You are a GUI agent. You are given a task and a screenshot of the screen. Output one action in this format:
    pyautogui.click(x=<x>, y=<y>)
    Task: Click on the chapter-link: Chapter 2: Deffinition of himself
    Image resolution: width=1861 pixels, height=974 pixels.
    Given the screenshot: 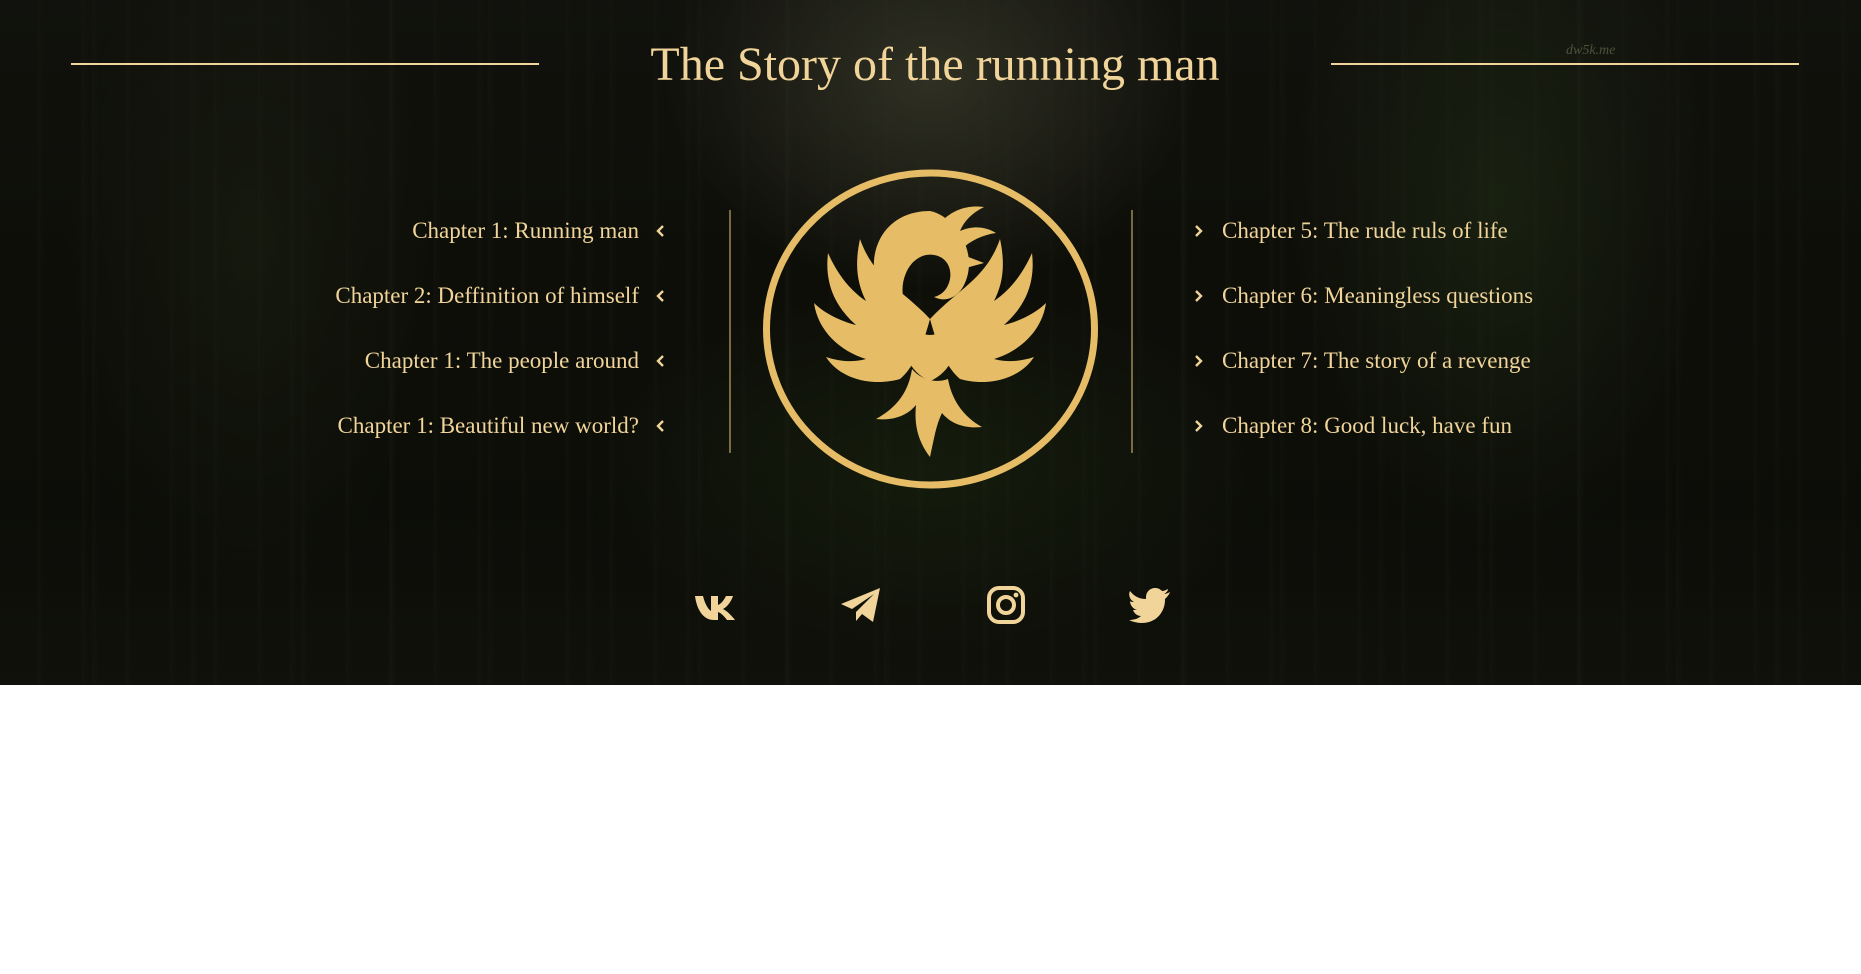 What is the action you would take?
    pyautogui.click(x=502, y=296)
    